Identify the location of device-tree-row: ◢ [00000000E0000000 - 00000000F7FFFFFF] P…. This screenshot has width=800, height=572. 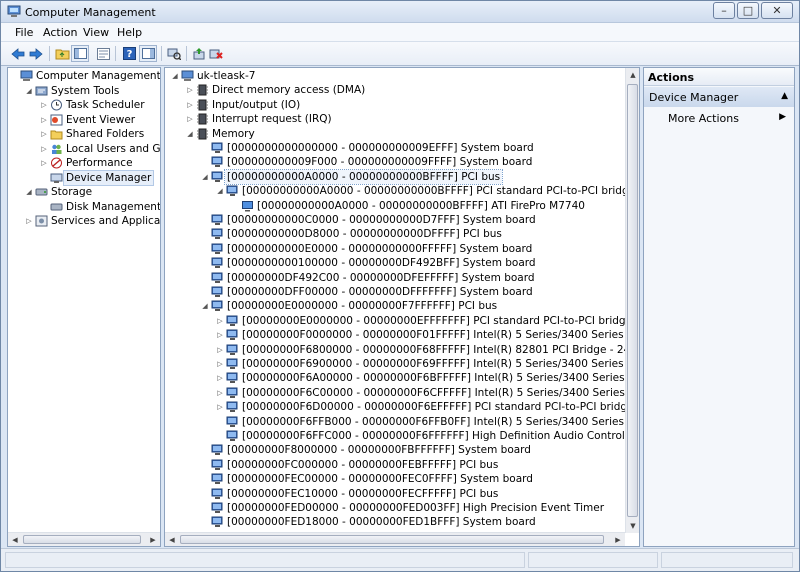
(402, 306).